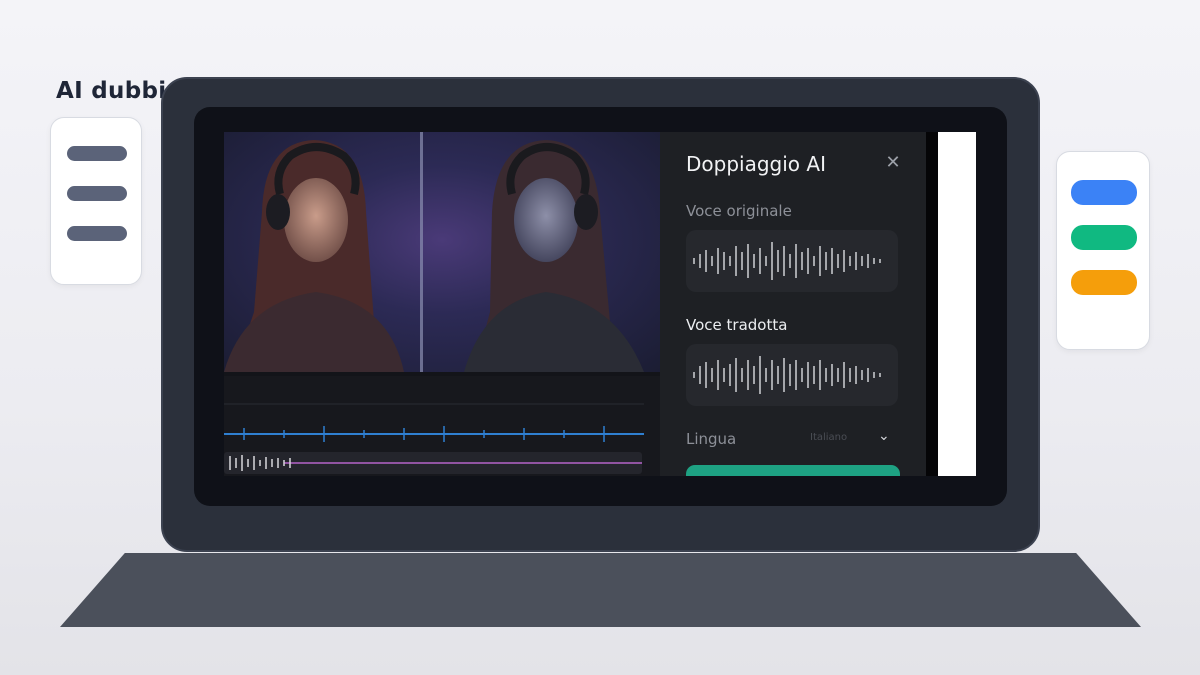  I want to click on language-label: Lingua, so click(711, 439).